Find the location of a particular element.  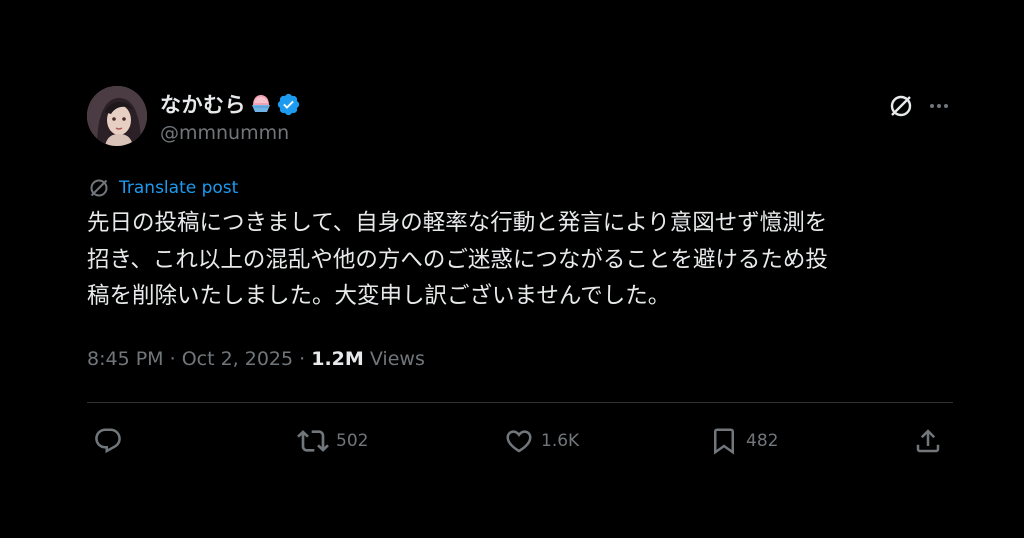

translate-row: Translate post is located at coordinates (162, 188).